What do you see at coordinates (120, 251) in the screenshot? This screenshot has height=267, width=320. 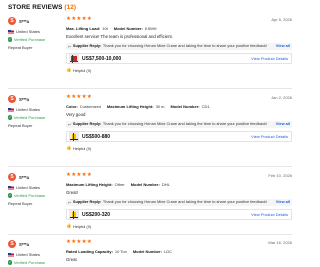 I see `attribute-value: 10 Ton` at bounding box center [120, 251].